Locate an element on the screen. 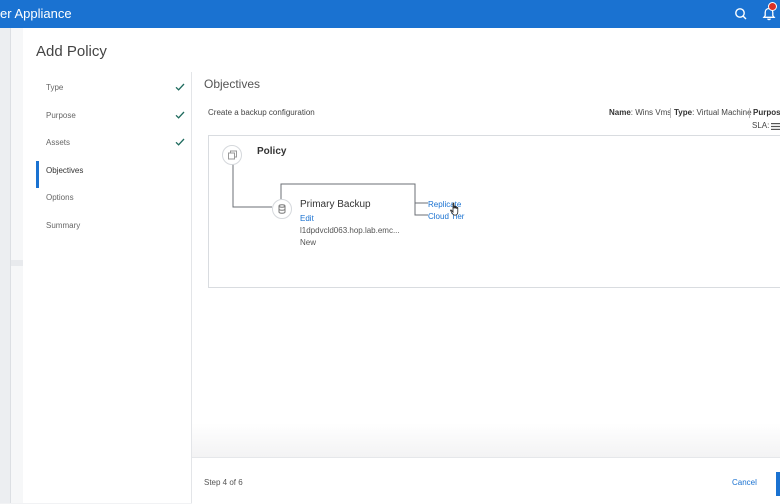 The image size is (780, 504). list-icon is located at coordinates (775, 126).